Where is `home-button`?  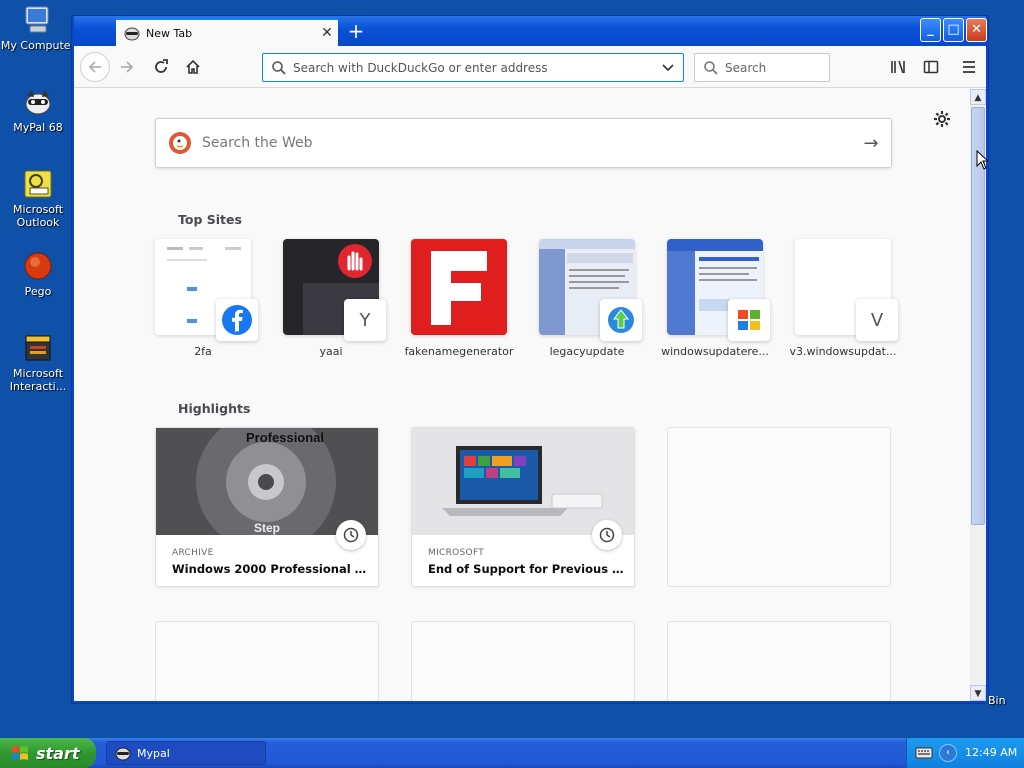 home-button is located at coordinates (193, 67).